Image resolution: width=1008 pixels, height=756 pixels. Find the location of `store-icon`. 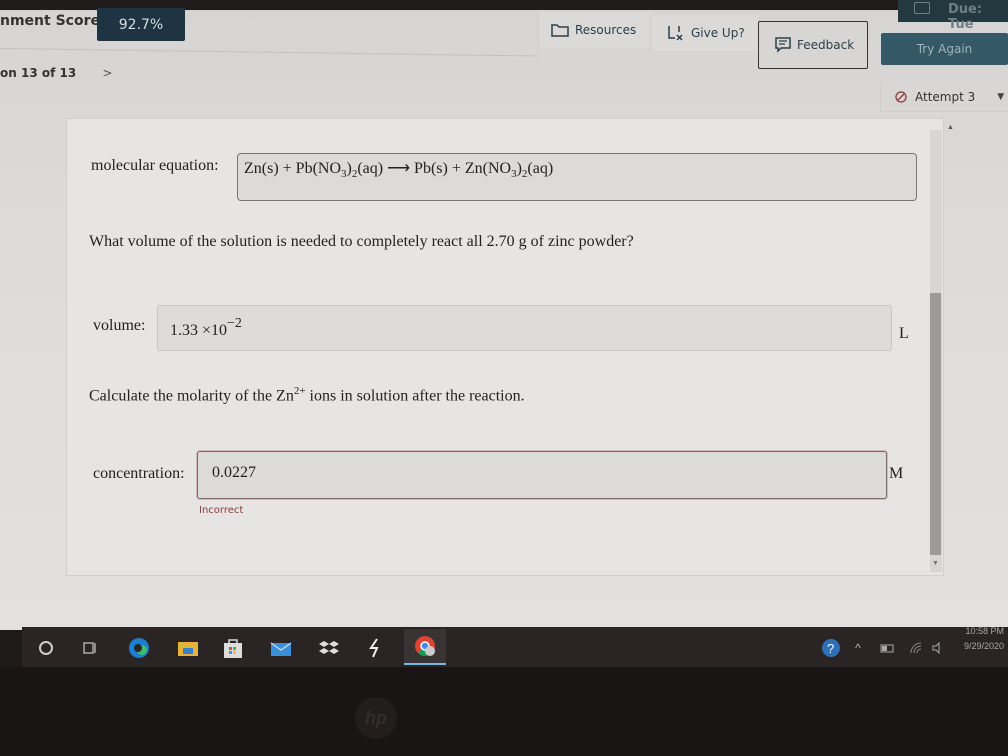

store-icon is located at coordinates (233, 648).